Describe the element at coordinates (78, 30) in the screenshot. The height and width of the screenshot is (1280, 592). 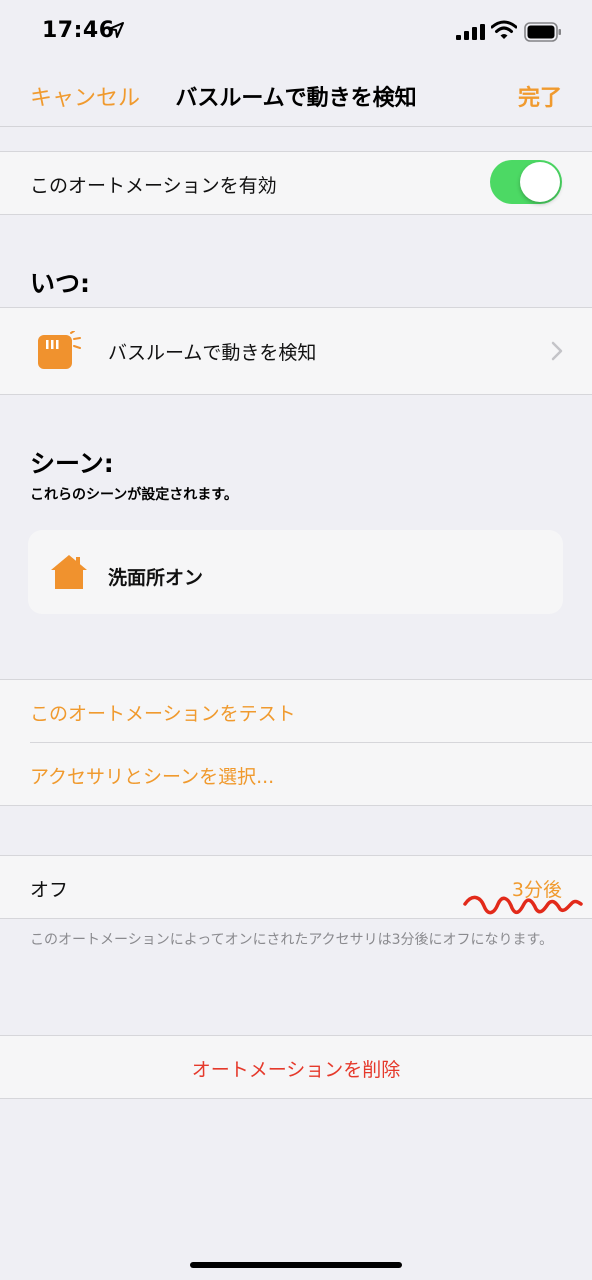
I see `status-time: 17:46` at that location.